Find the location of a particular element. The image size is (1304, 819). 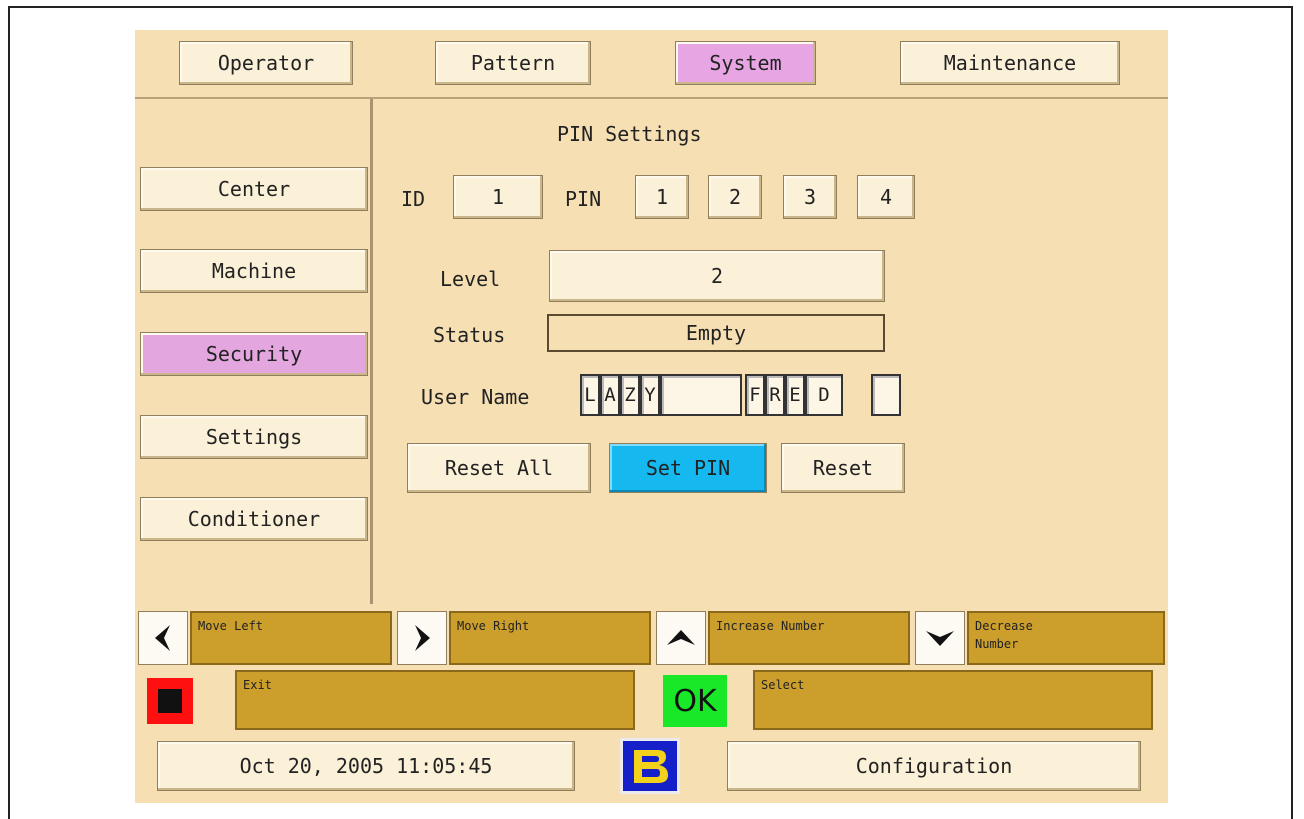

username-char-1: L is located at coordinates (590, 395).